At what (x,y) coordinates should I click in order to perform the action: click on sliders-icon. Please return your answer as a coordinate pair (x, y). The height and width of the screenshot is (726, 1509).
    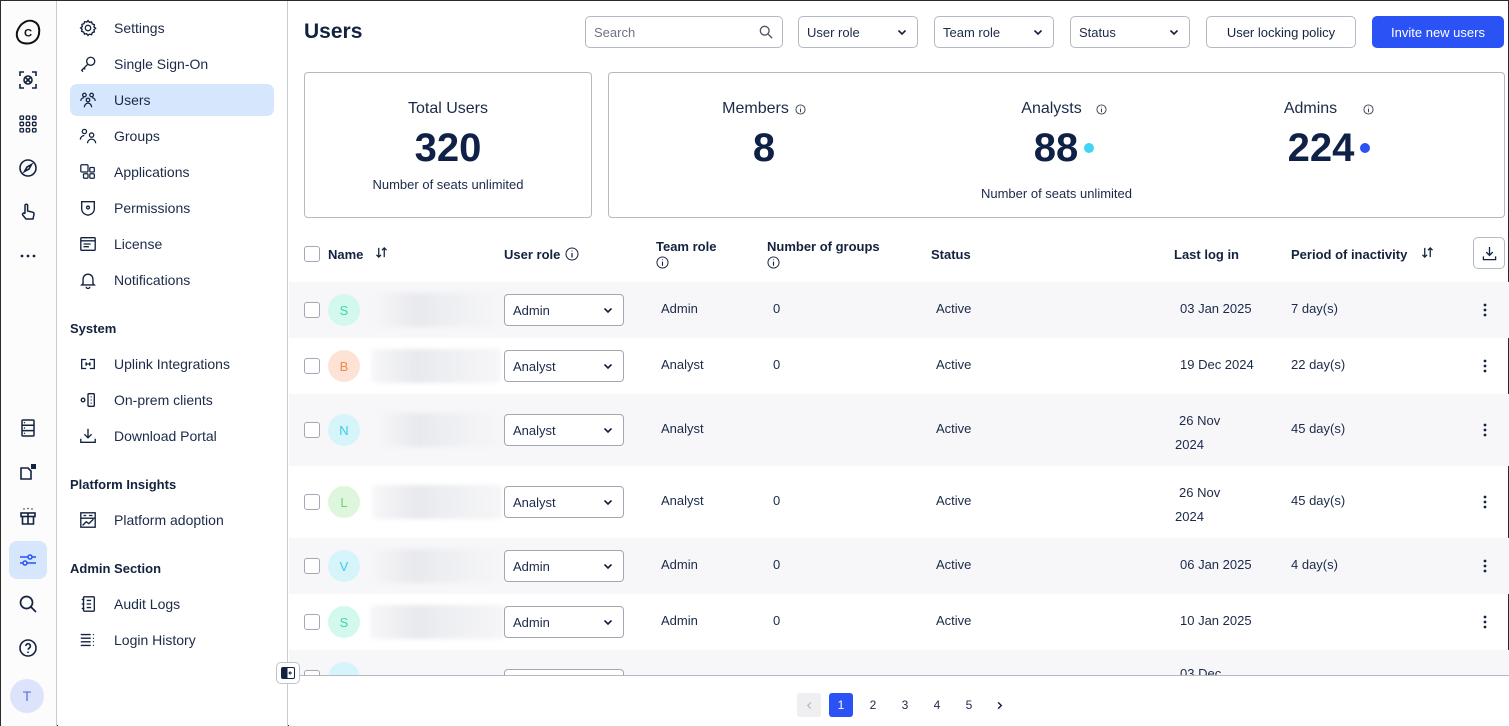
    Looking at the image, I should click on (28, 560).